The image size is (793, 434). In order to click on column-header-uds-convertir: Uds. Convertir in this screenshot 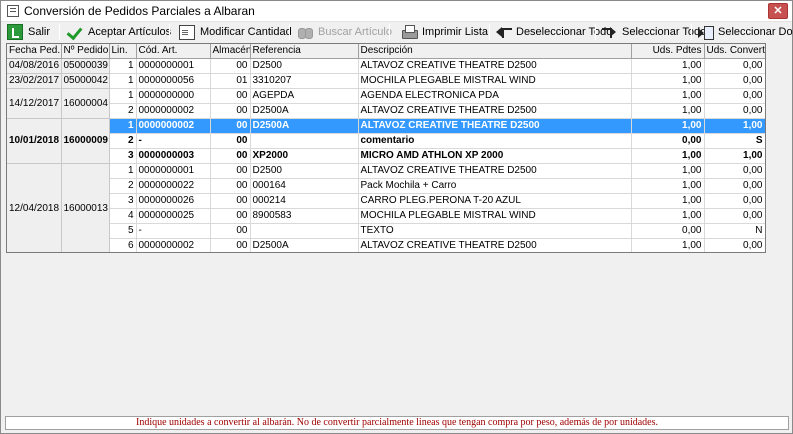, I will do `click(734, 51)`.